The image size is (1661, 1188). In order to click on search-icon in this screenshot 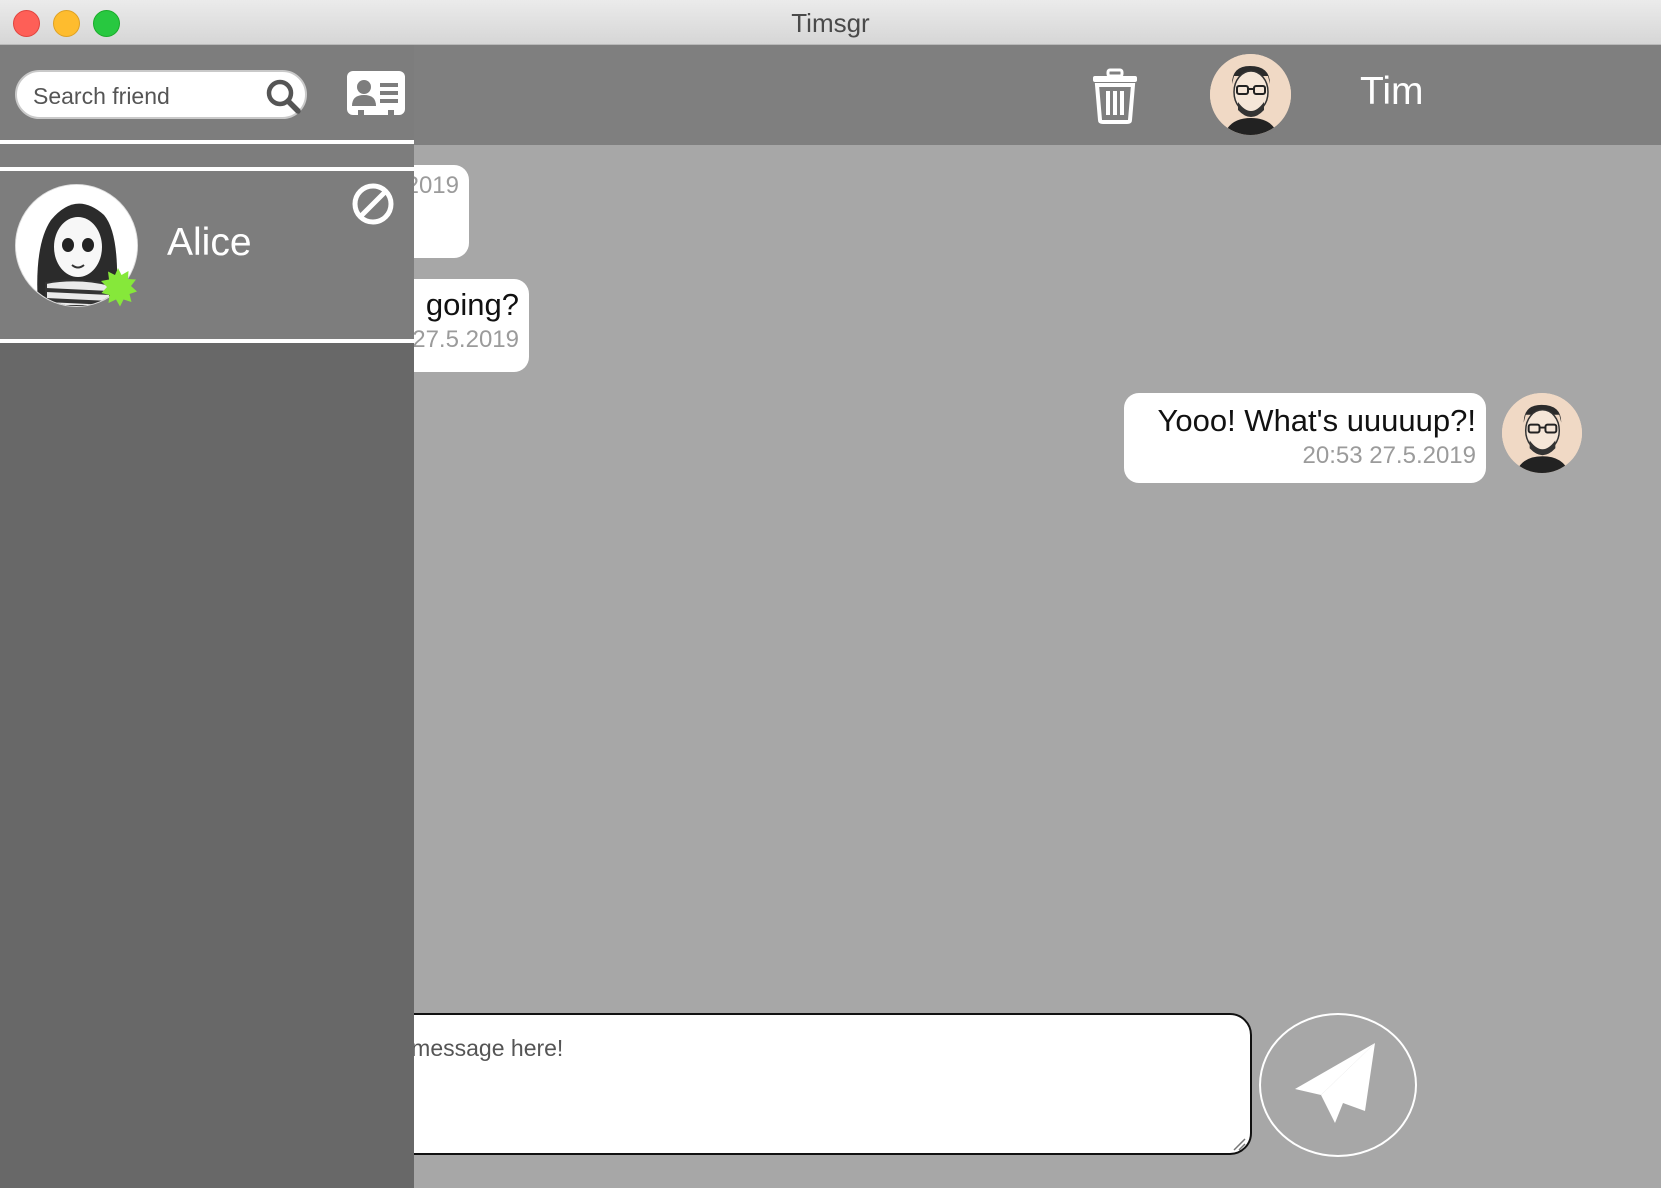, I will do `click(283, 96)`.